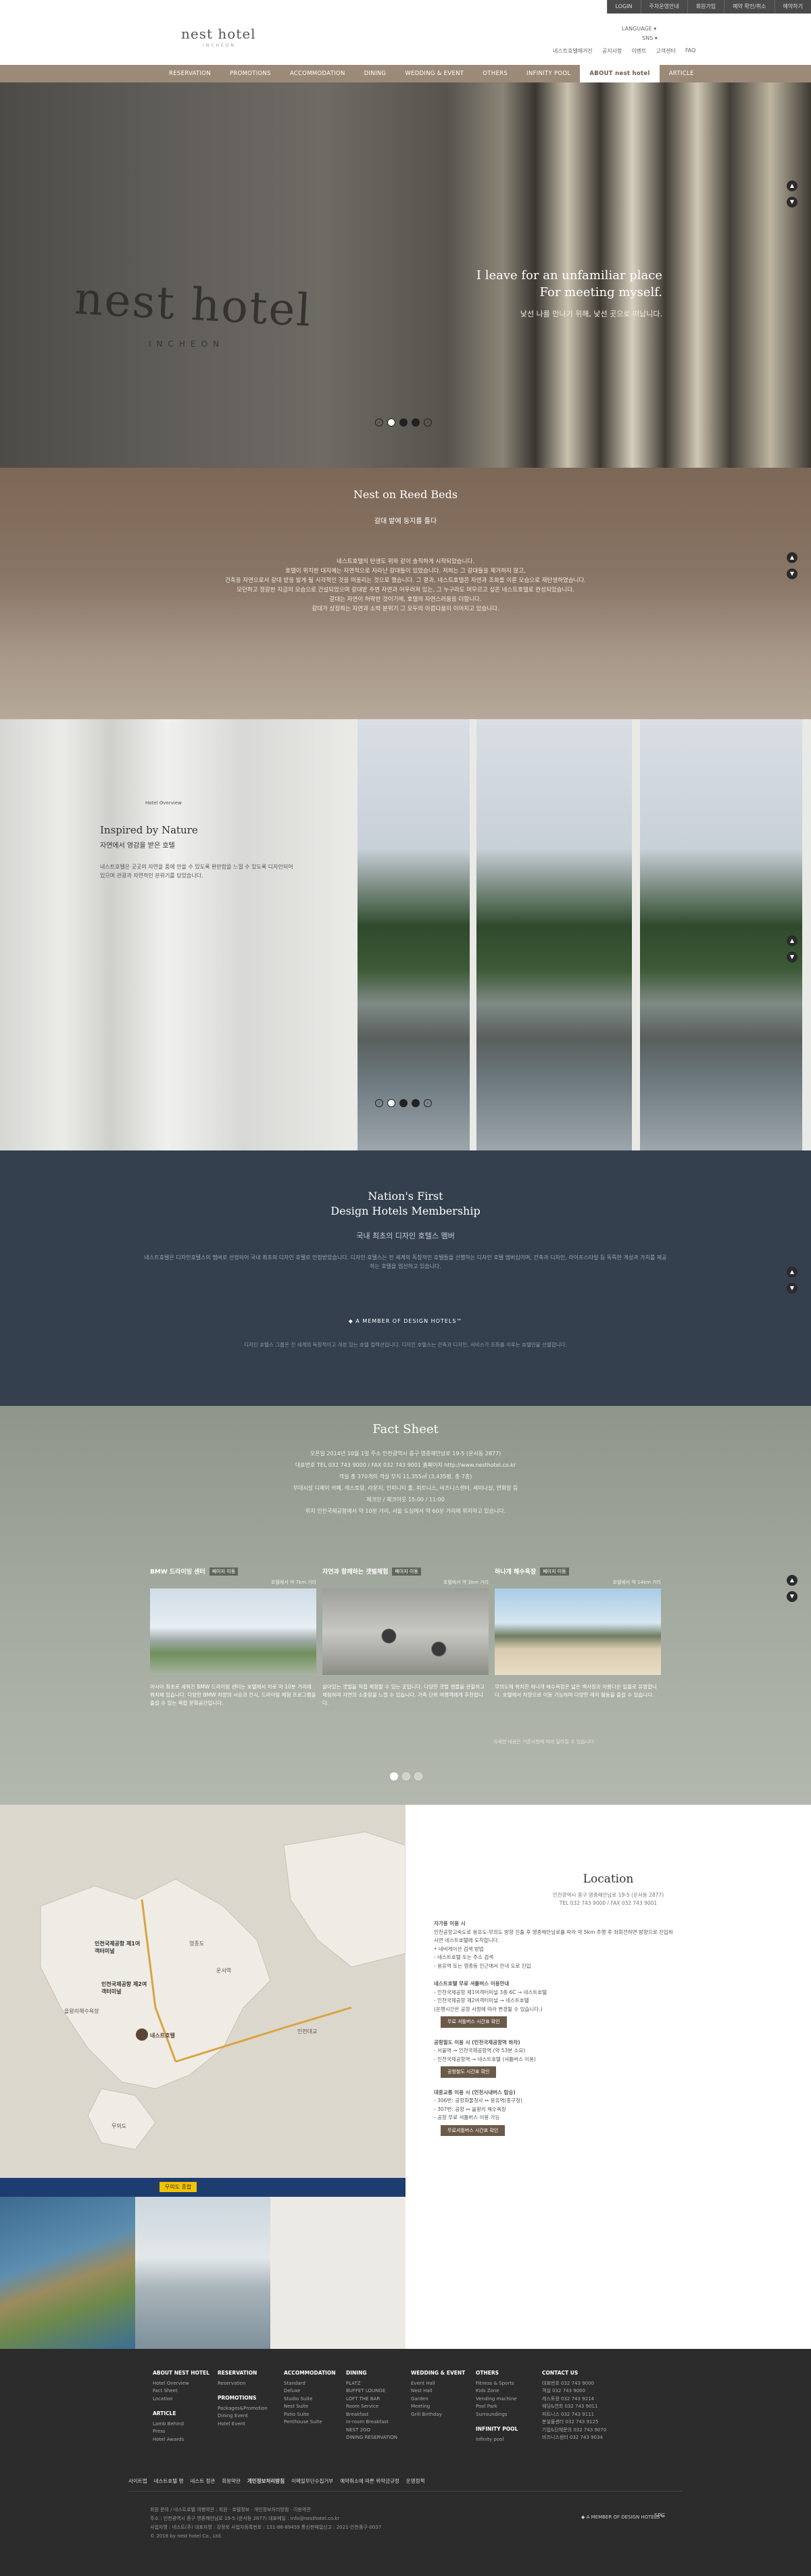  What do you see at coordinates (792, 7) in the screenshot?
I see `book-now-link: 예약하기` at bounding box center [792, 7].